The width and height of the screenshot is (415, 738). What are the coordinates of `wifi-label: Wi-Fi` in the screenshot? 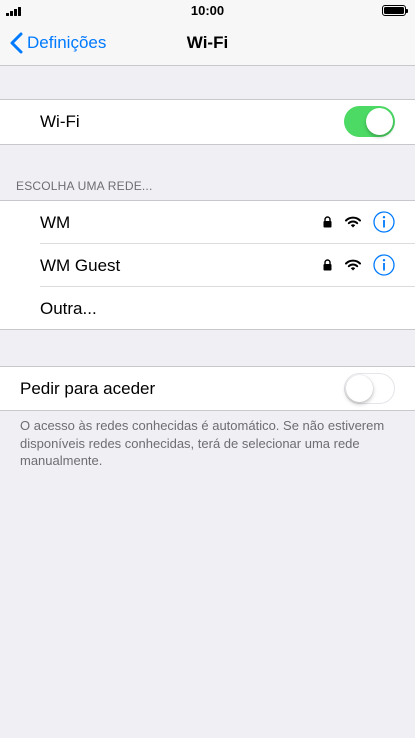 It's located at (60, 121).